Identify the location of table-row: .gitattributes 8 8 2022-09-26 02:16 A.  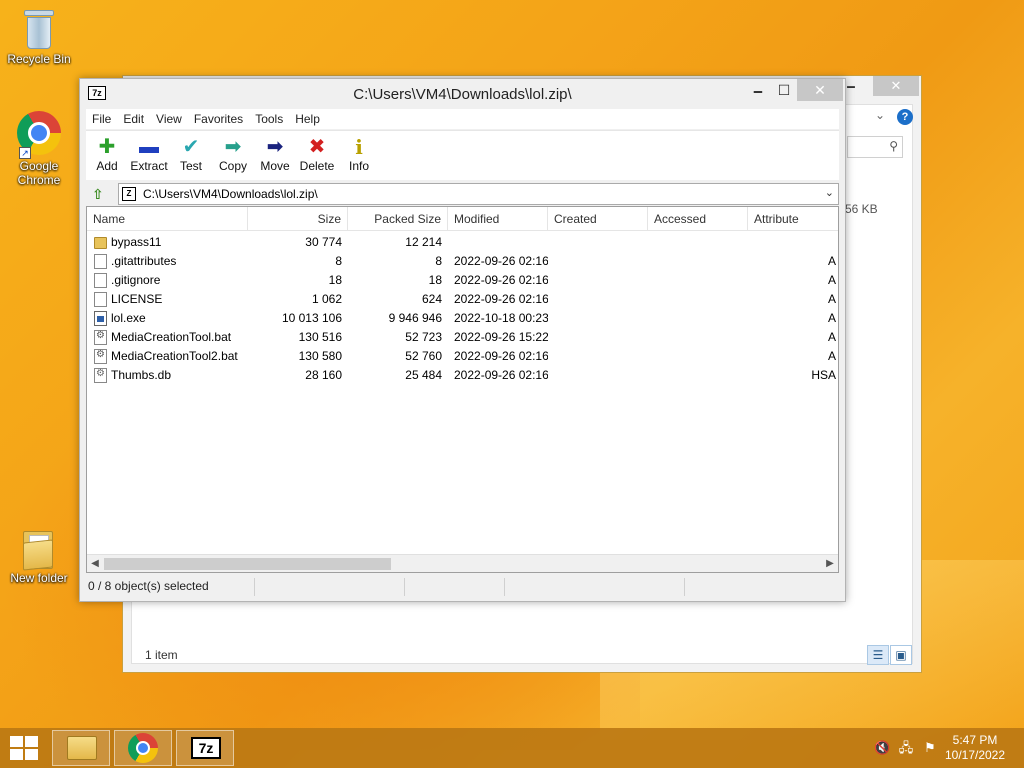
(462, 261).